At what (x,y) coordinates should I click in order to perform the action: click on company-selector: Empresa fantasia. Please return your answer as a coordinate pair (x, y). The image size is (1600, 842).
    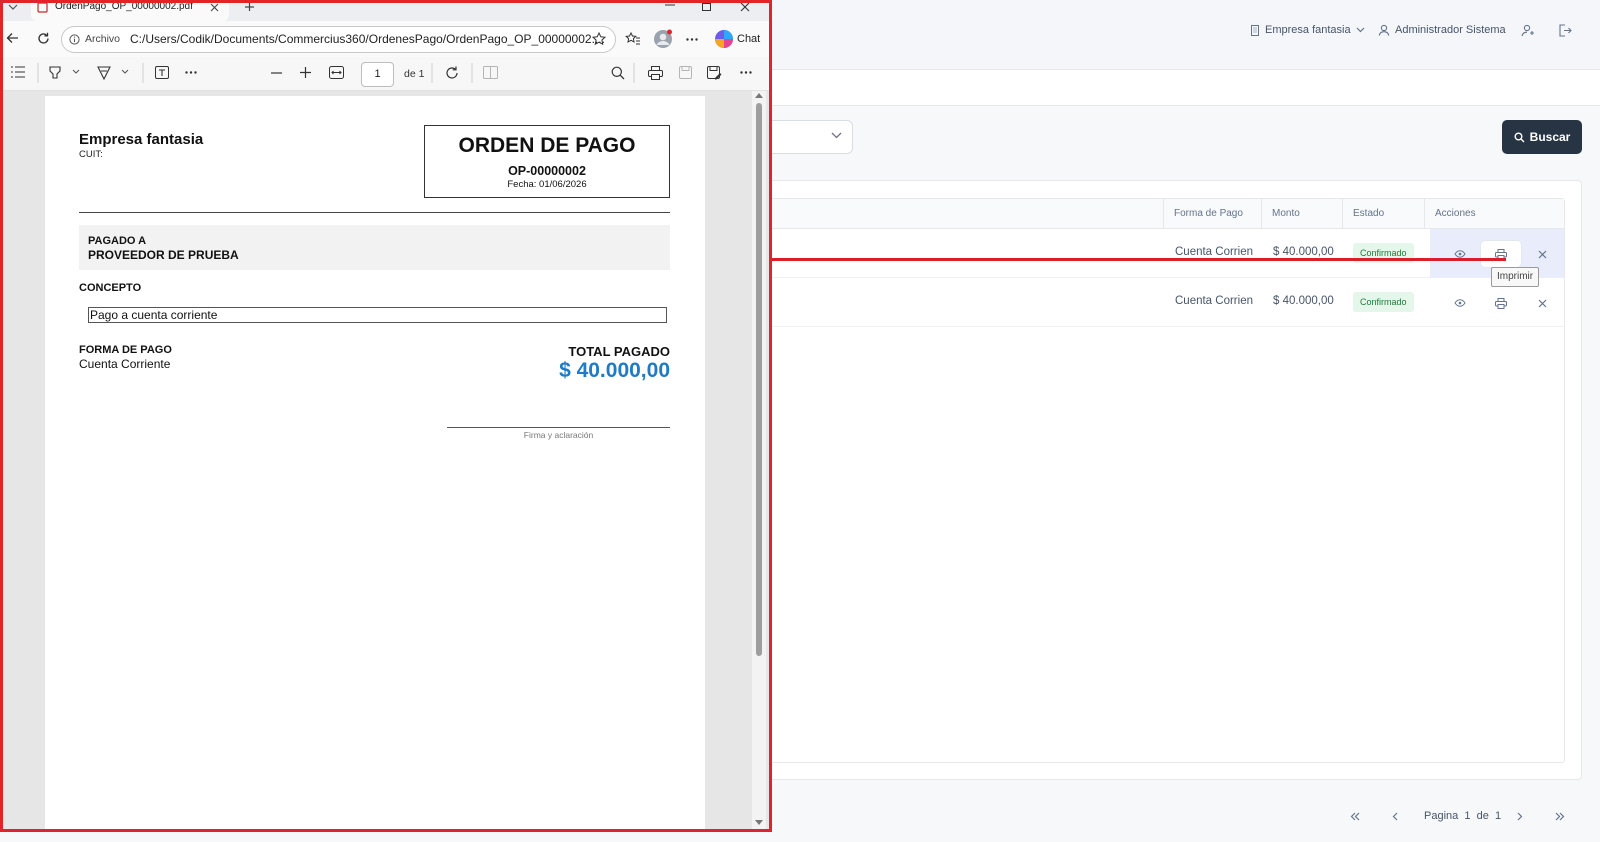
    Looking at the image, I should click on (1307, 30).